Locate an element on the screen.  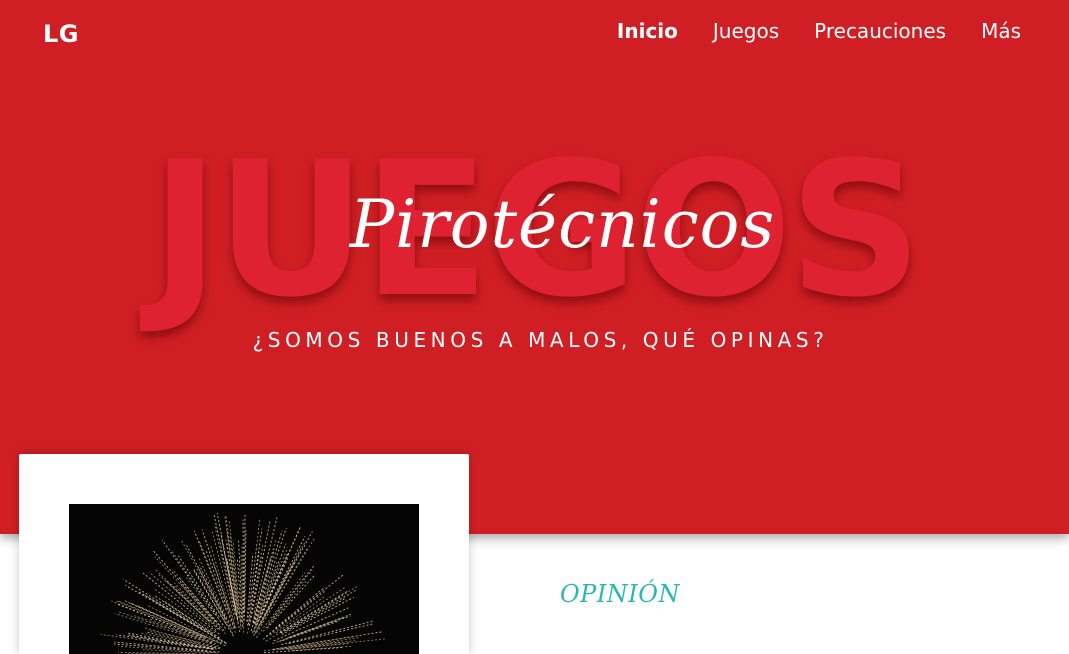
fireworks-graphic is located at coordinates (244, 579).